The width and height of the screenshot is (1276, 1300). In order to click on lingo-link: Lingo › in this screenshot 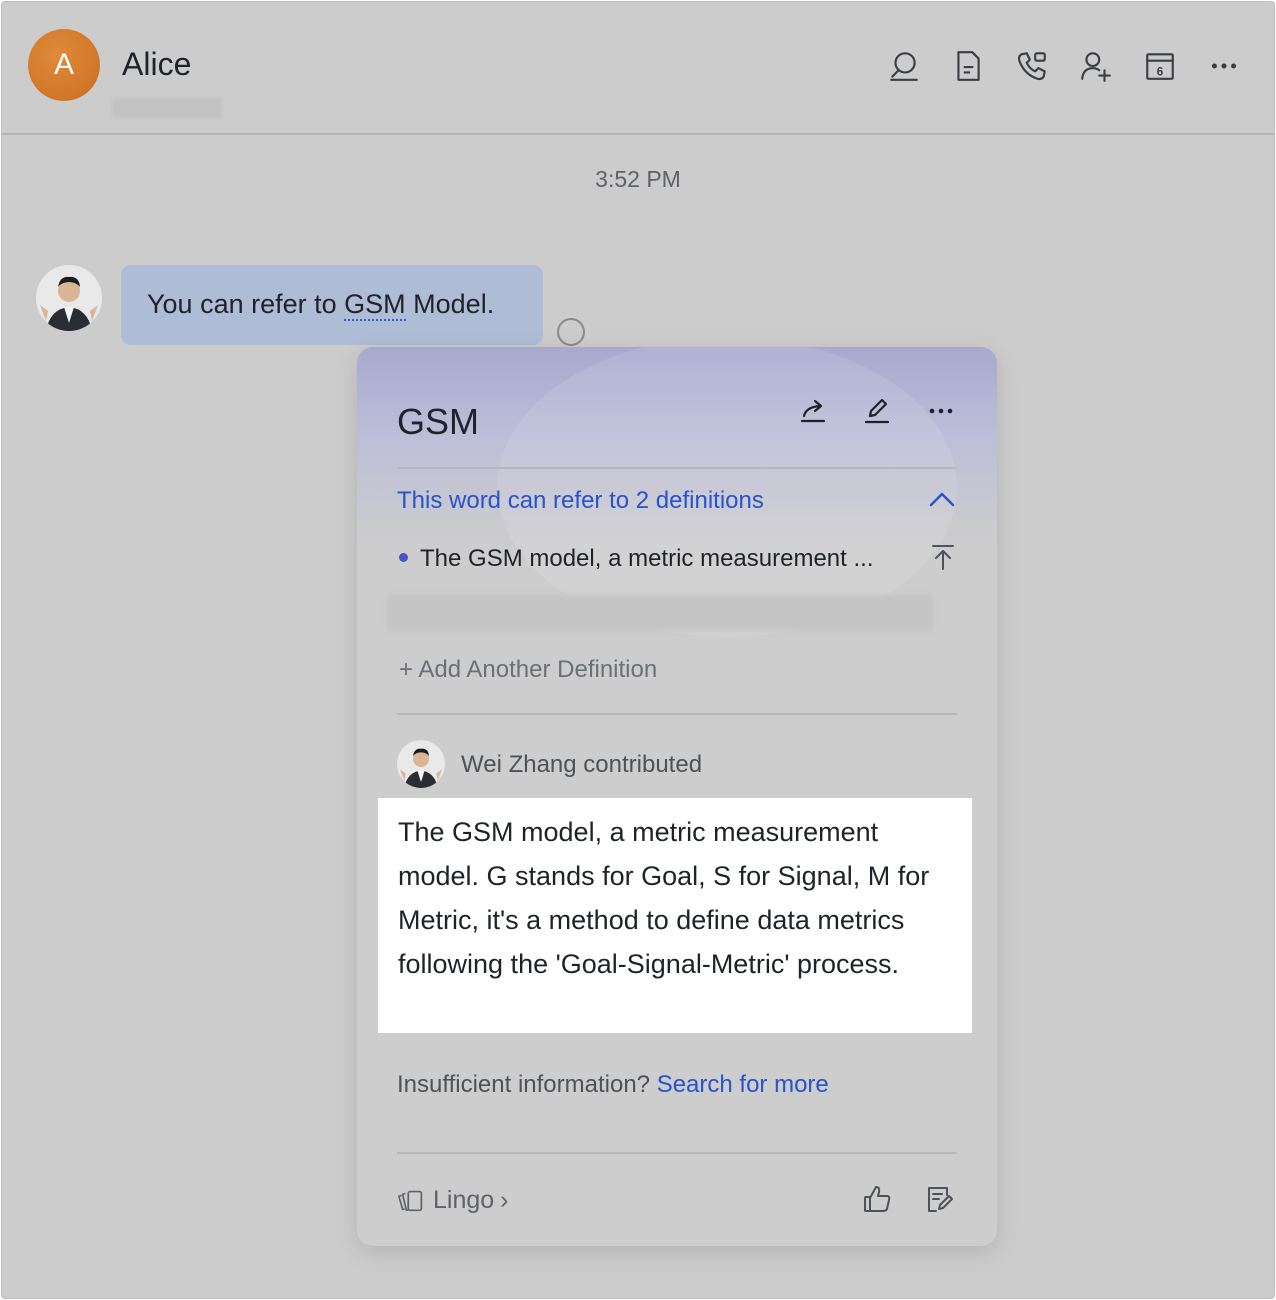, I will do `click(453, 1200)`.